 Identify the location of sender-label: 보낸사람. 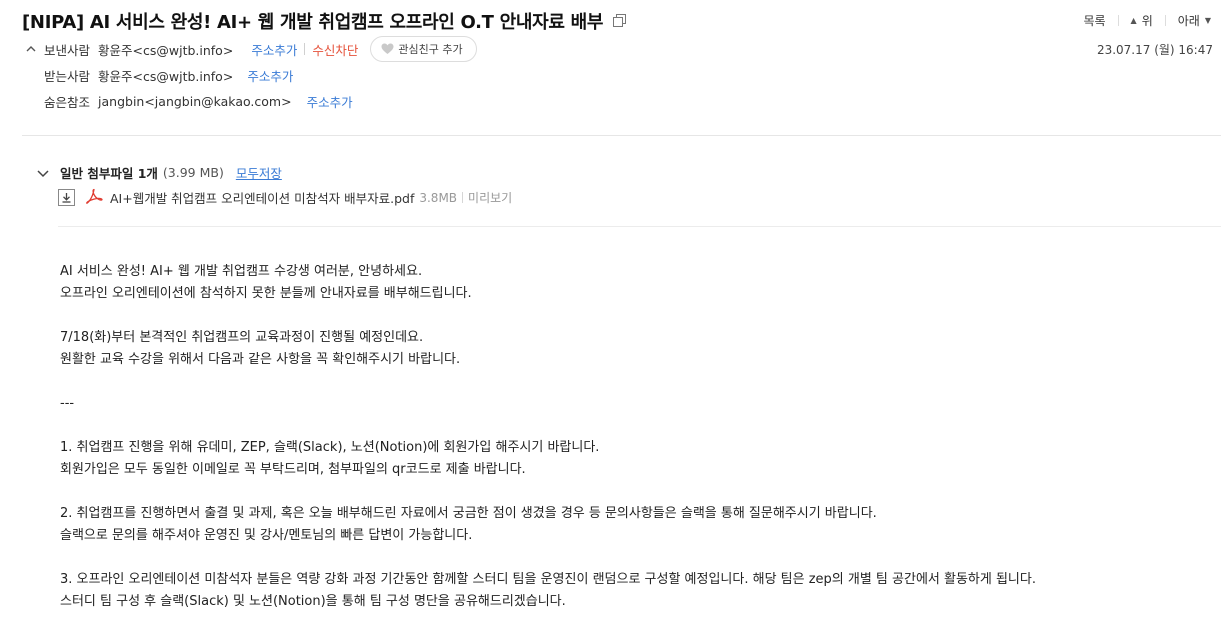
(67, 50).